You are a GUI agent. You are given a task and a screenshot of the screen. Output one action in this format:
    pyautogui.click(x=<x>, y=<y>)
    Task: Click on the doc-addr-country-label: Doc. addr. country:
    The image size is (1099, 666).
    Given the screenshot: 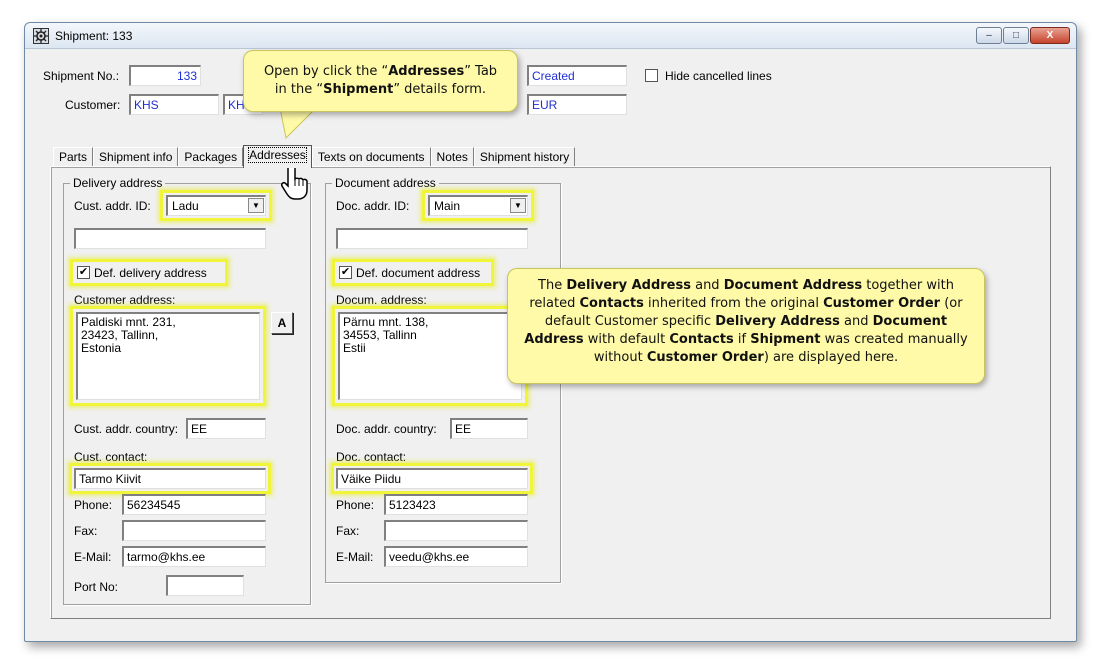 What is the action you would take?
    pyautogui.click(x=386, y=429)
    